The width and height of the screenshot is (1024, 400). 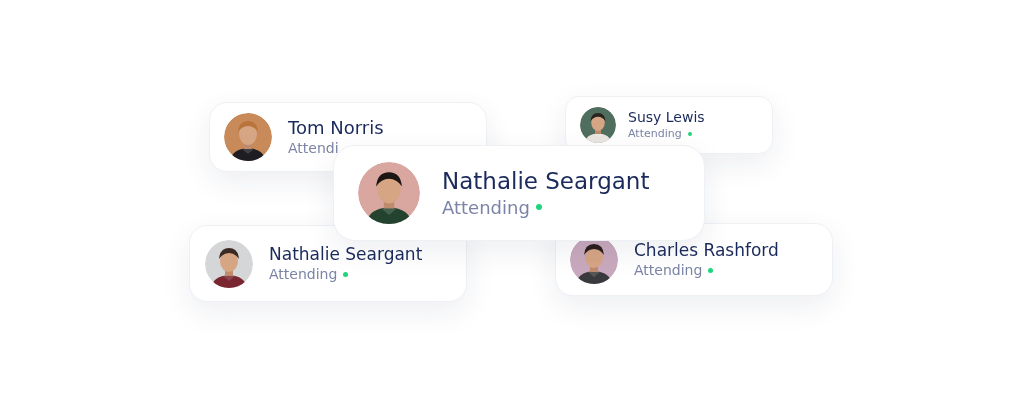 I want to click on attendee-name: Susy Lewis, so click(x=666, y=118).